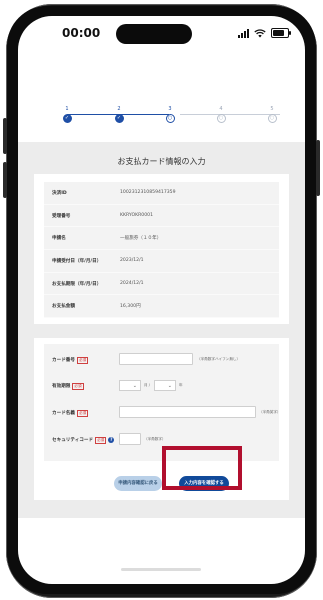  What do you see at coordinates (83, 440) in the screenshot?
I see `security-code-label: セキュリティコード 必須?` at bounding box center [83, 440].